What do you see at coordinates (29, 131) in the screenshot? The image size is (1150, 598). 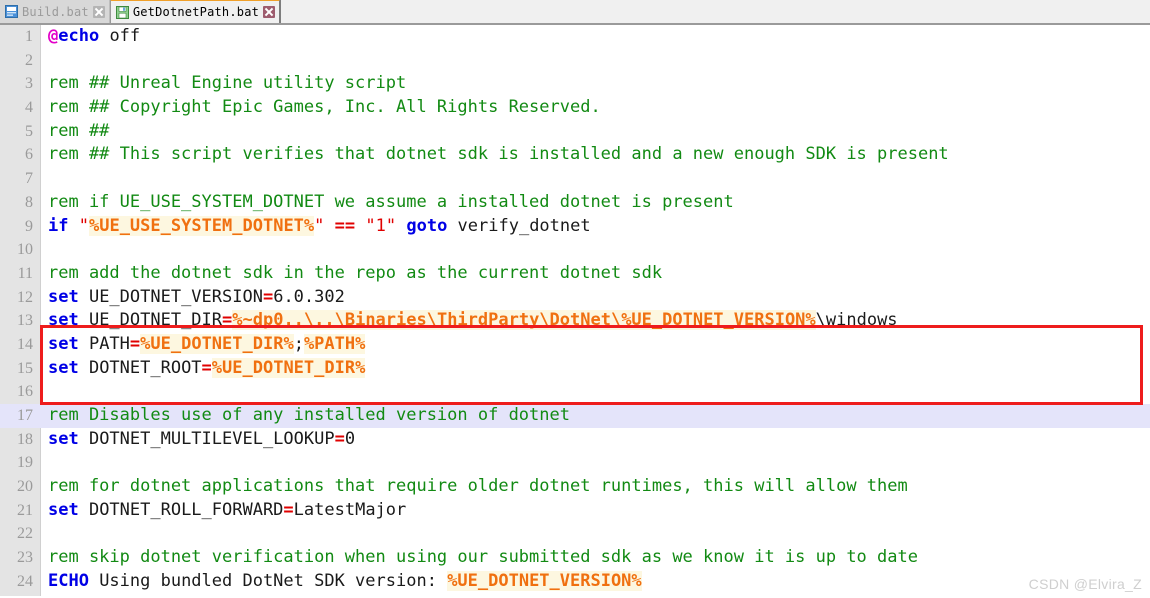 I see `line-number: 5` at bounding box center [29, 131].